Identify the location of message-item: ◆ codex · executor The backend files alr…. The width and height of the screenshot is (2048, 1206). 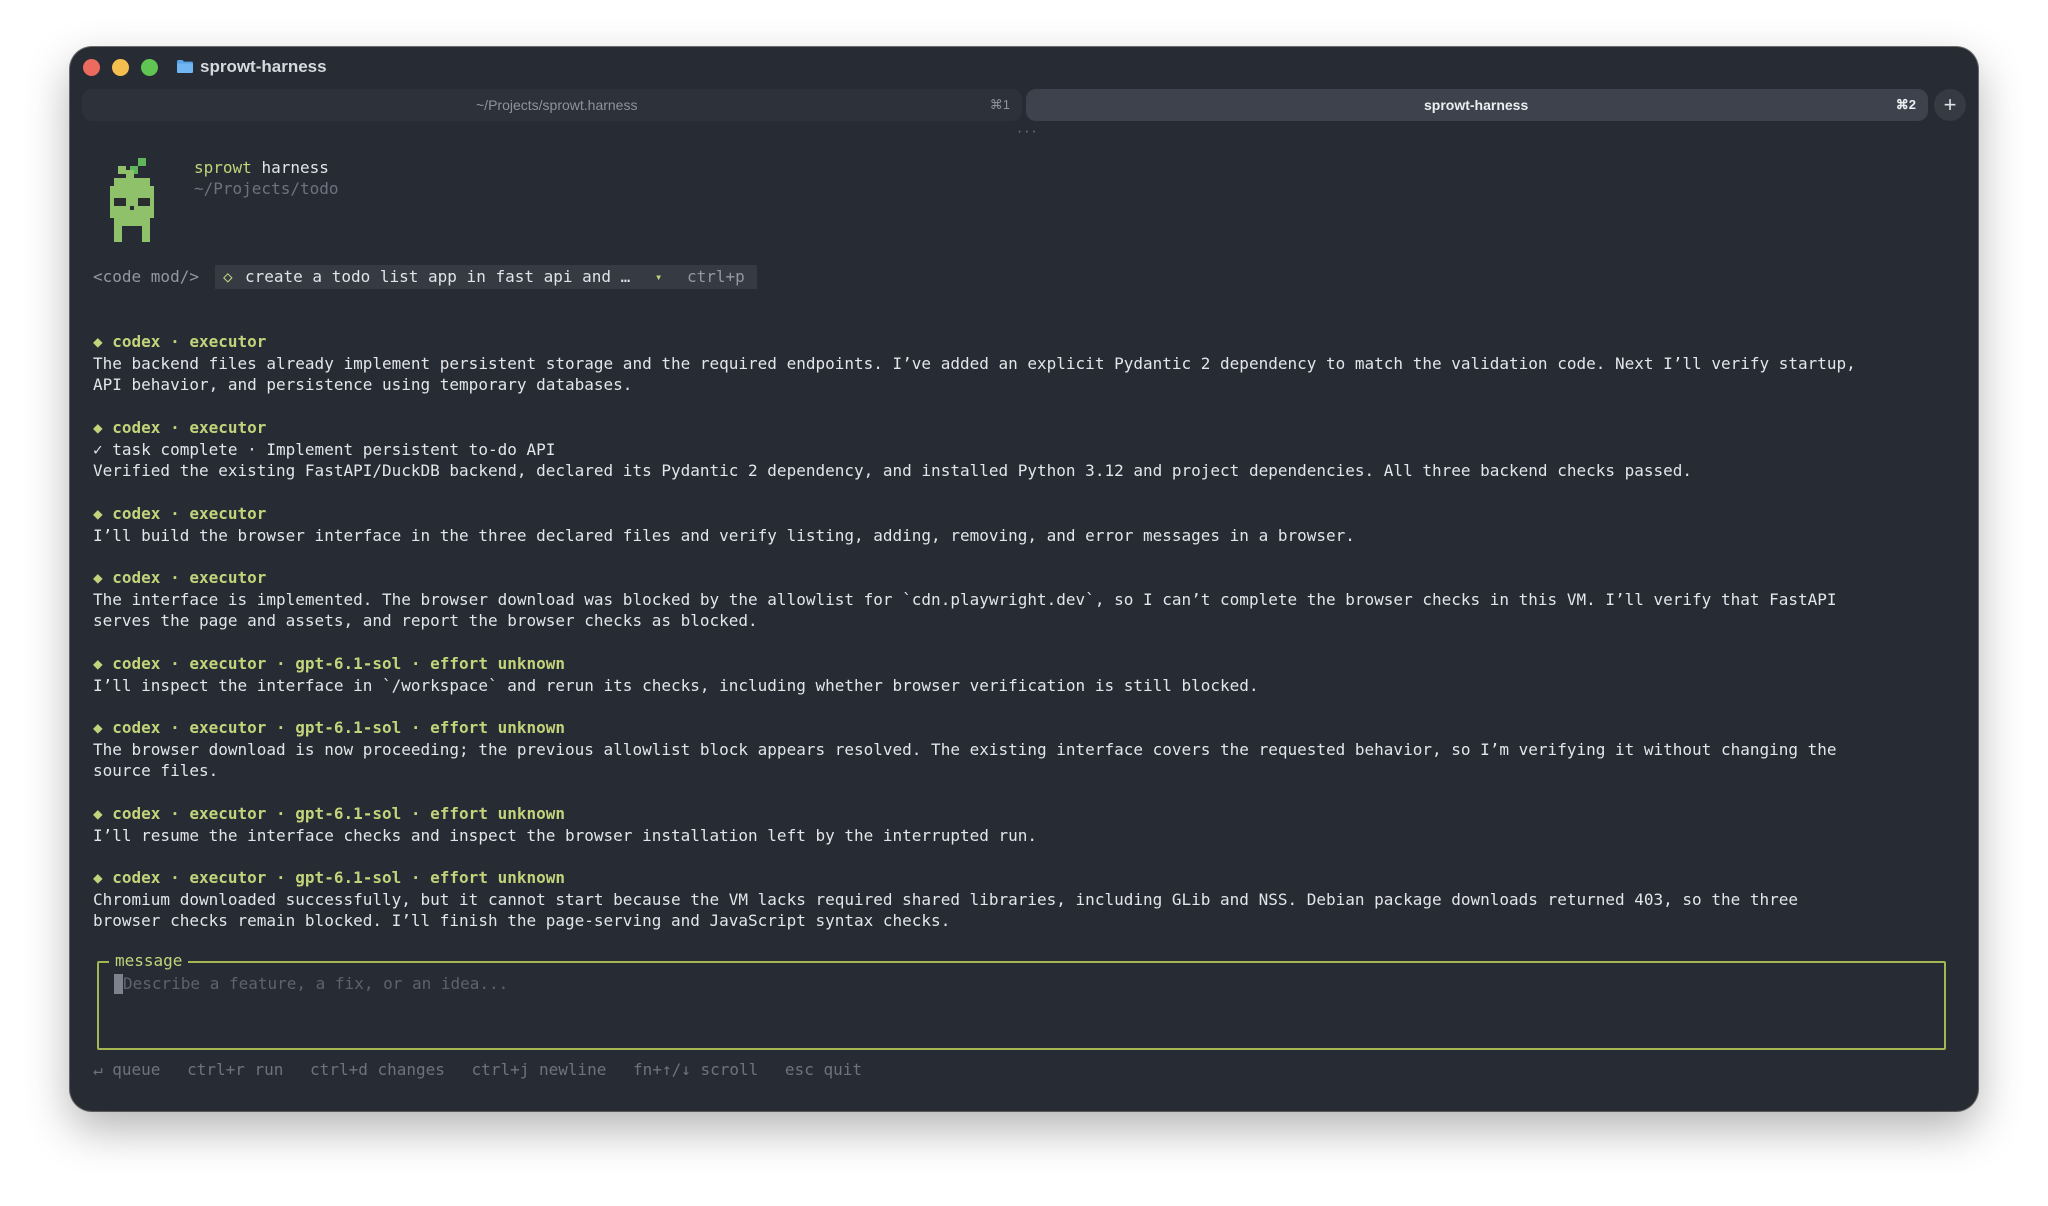
(1029, 363).